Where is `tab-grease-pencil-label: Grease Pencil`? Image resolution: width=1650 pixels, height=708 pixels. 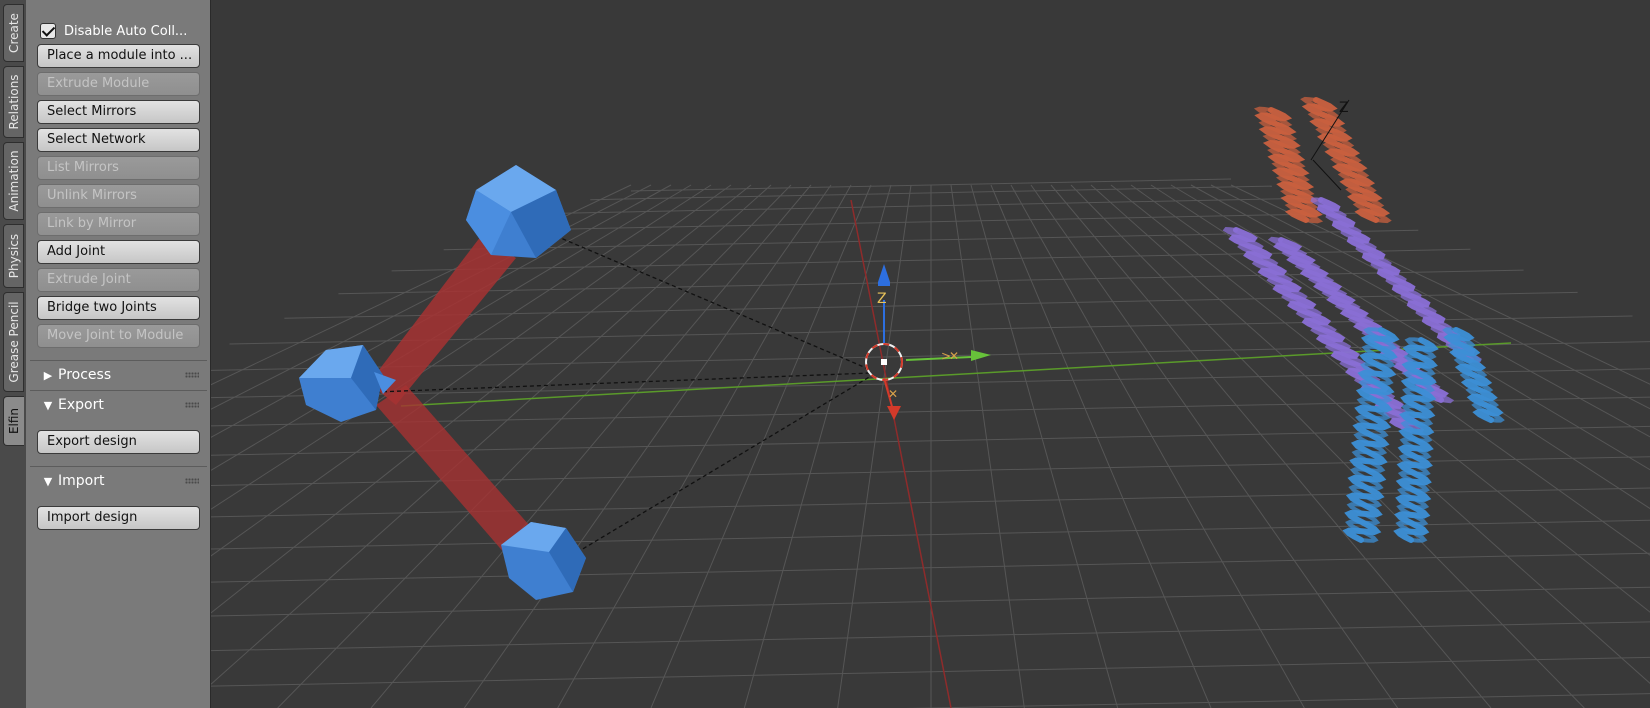 tab-grease-pencil-label: Grease Pencil is located at coordinates (13, 342).